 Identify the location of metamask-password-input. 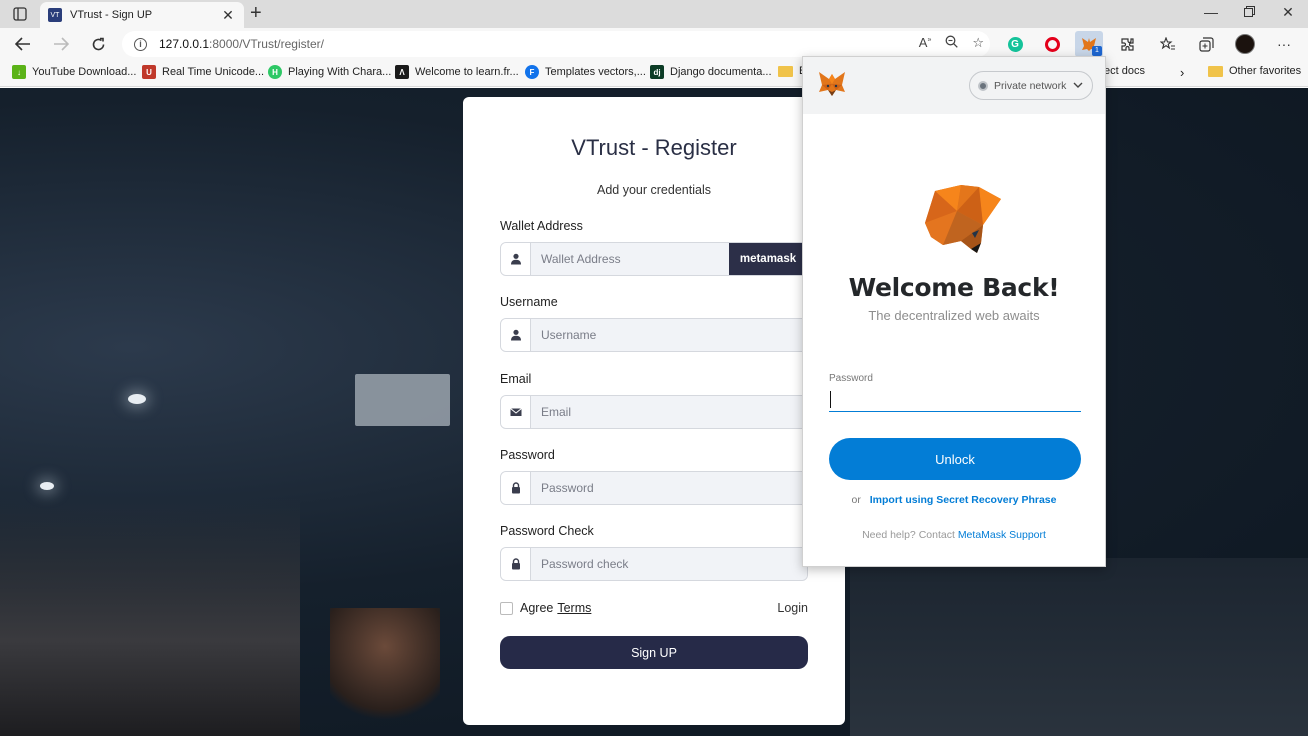
(955, 399).